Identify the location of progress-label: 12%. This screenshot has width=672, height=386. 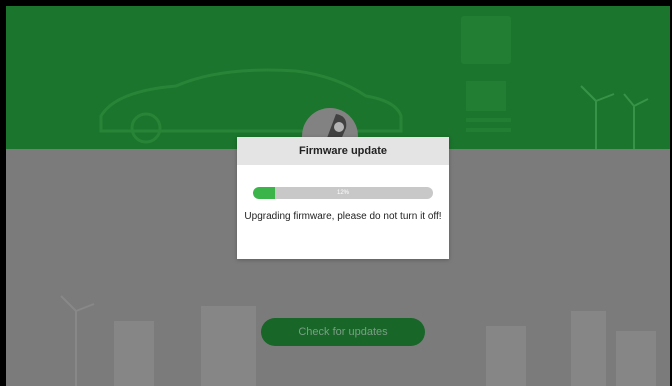
(342, 193).